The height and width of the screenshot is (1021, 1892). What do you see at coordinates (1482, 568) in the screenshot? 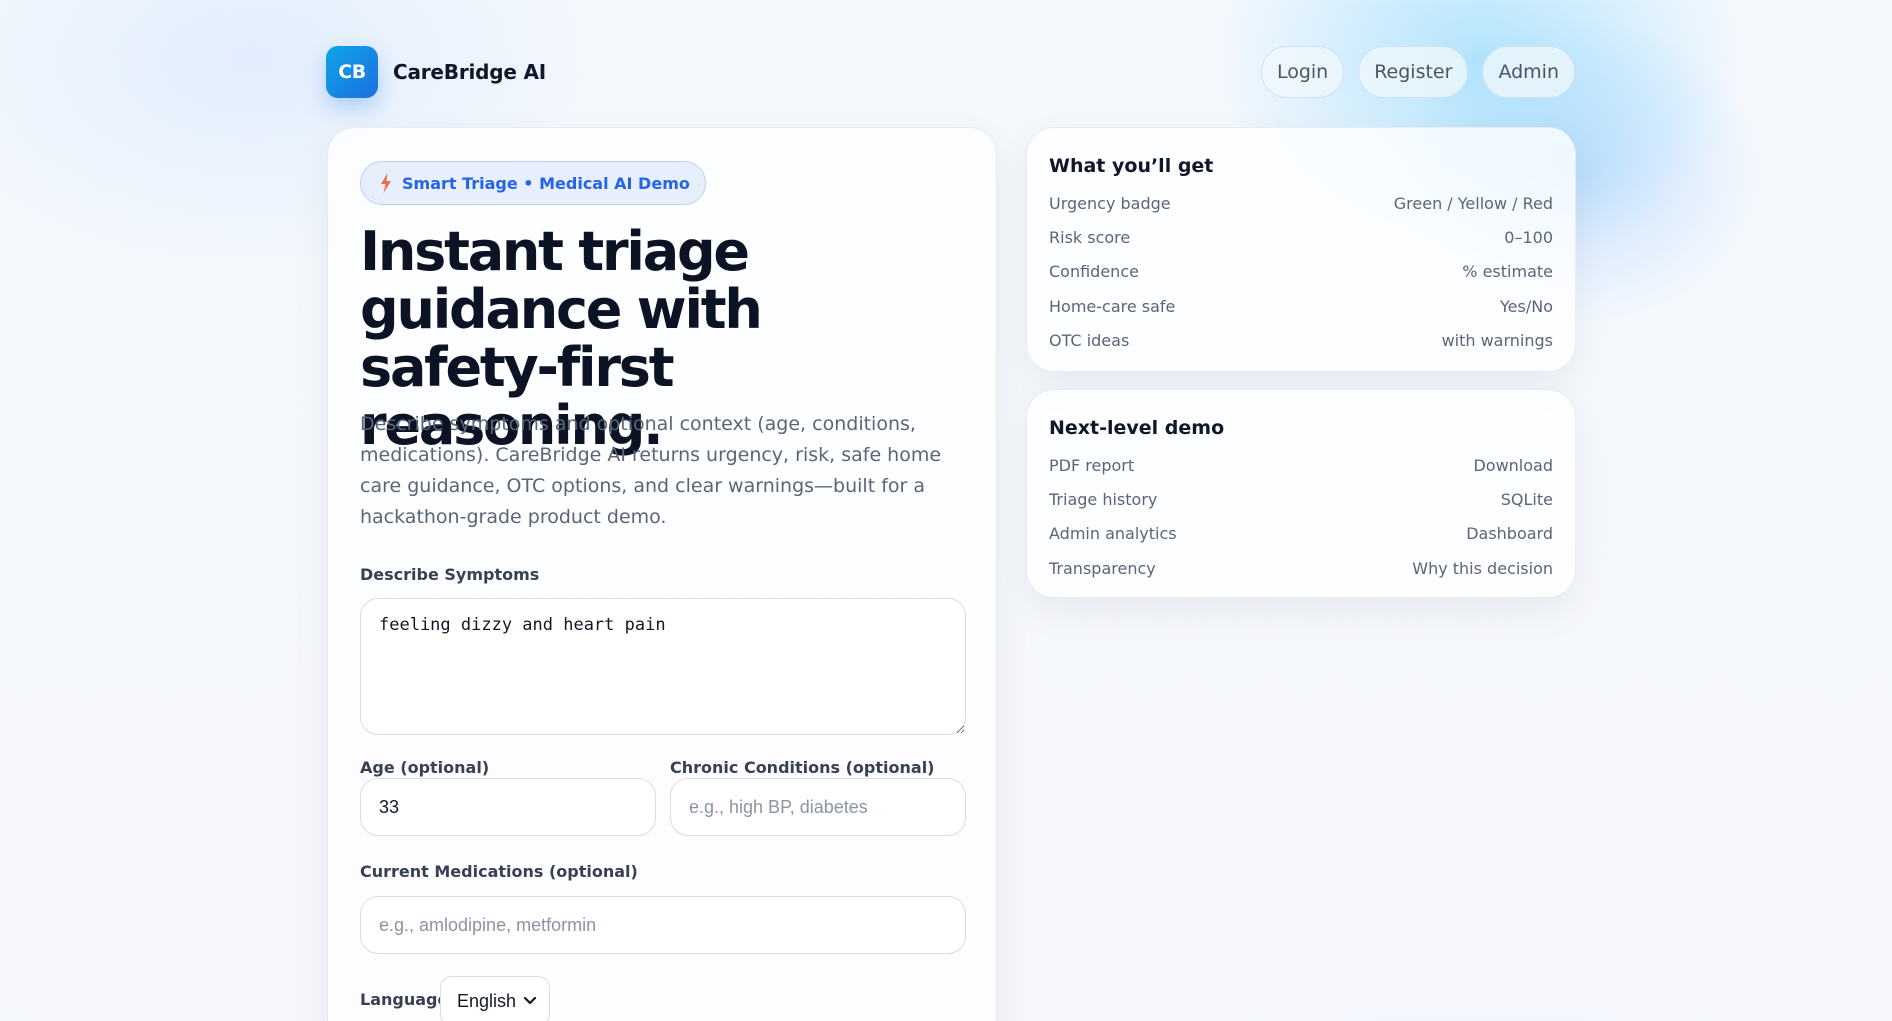
I see `row-value: Why this decision` at bounding box center [1482, 568].